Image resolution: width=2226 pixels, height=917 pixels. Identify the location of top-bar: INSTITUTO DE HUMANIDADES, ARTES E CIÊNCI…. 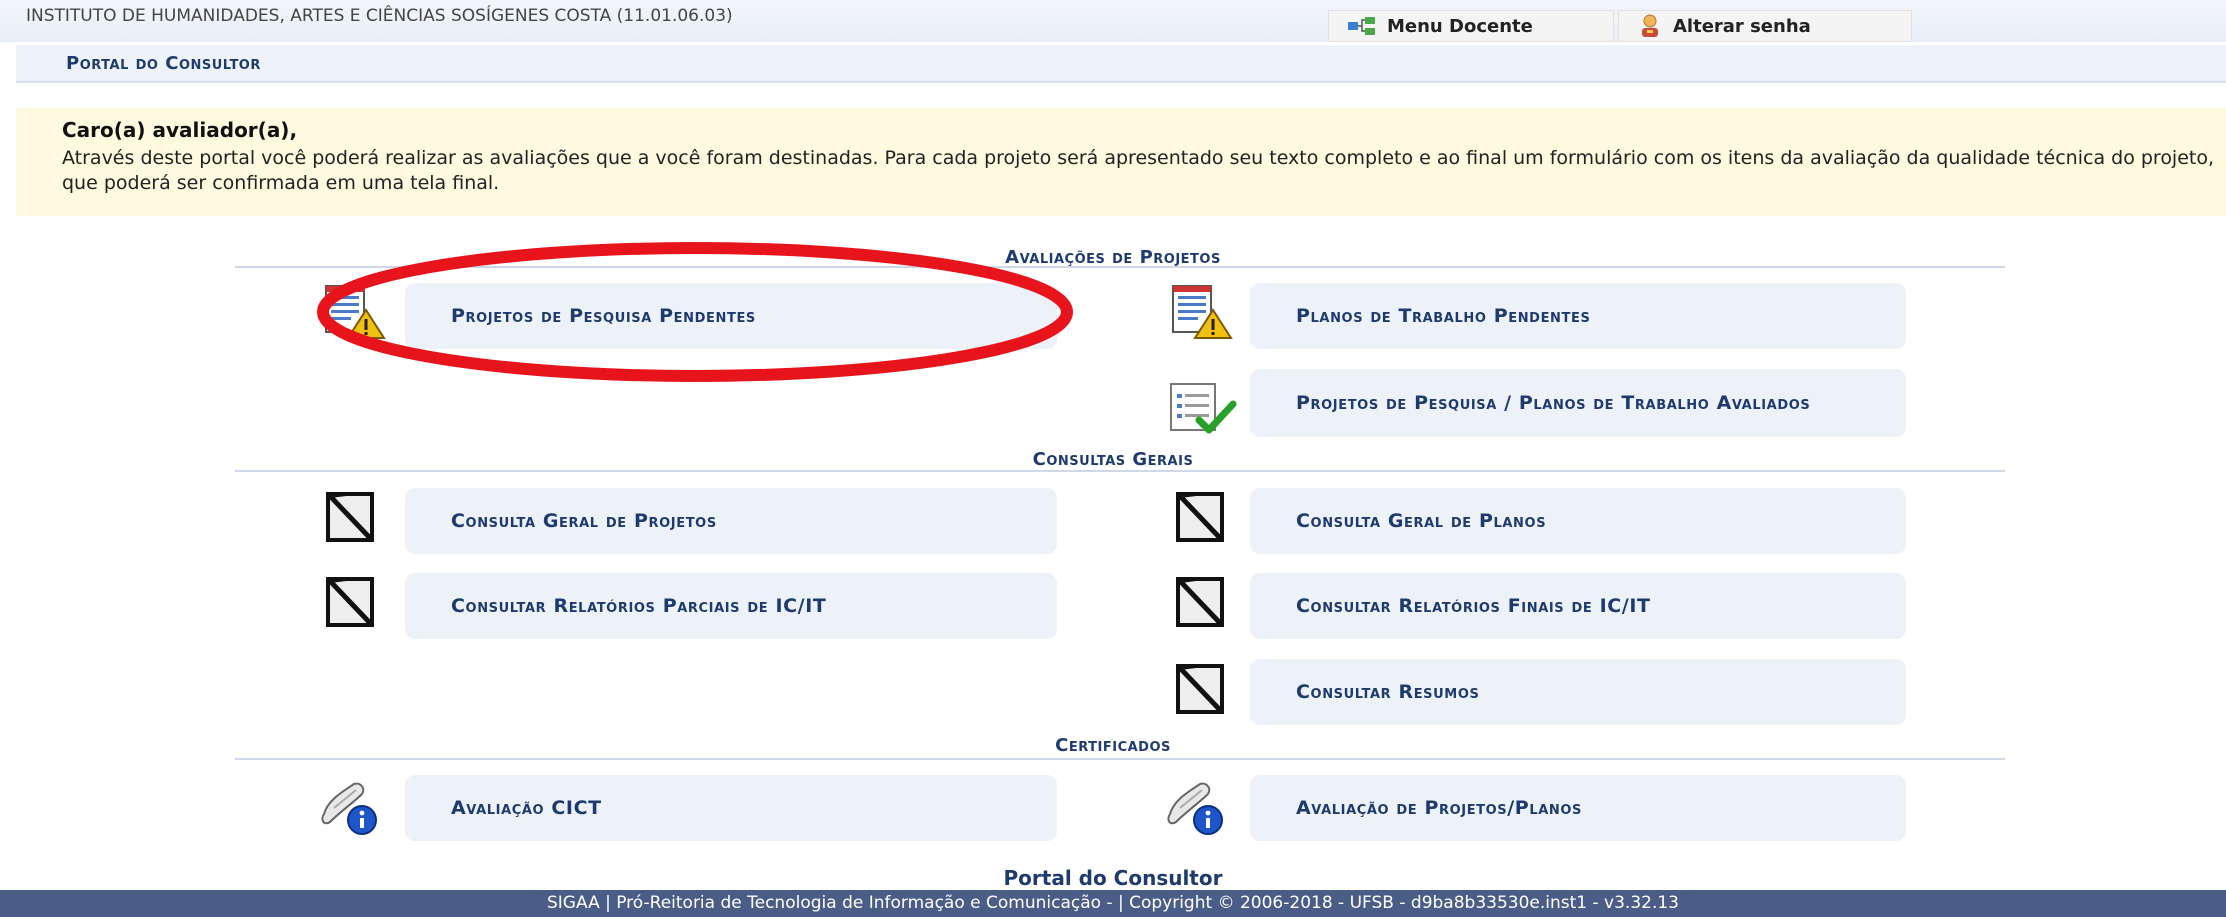
(1113, 21).